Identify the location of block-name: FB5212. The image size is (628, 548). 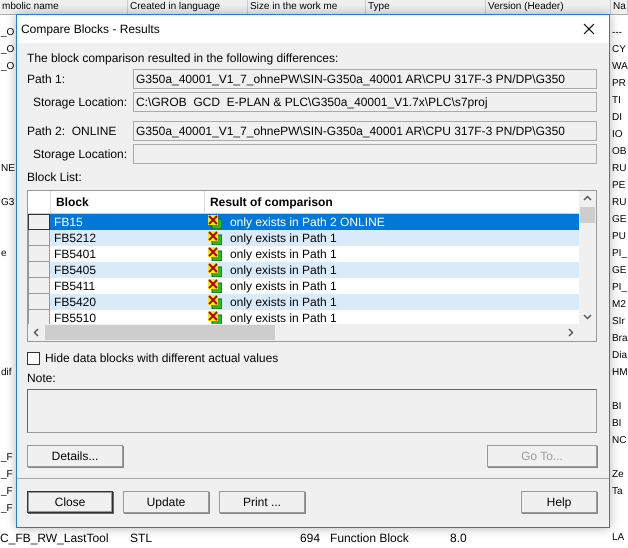
(75, 238).